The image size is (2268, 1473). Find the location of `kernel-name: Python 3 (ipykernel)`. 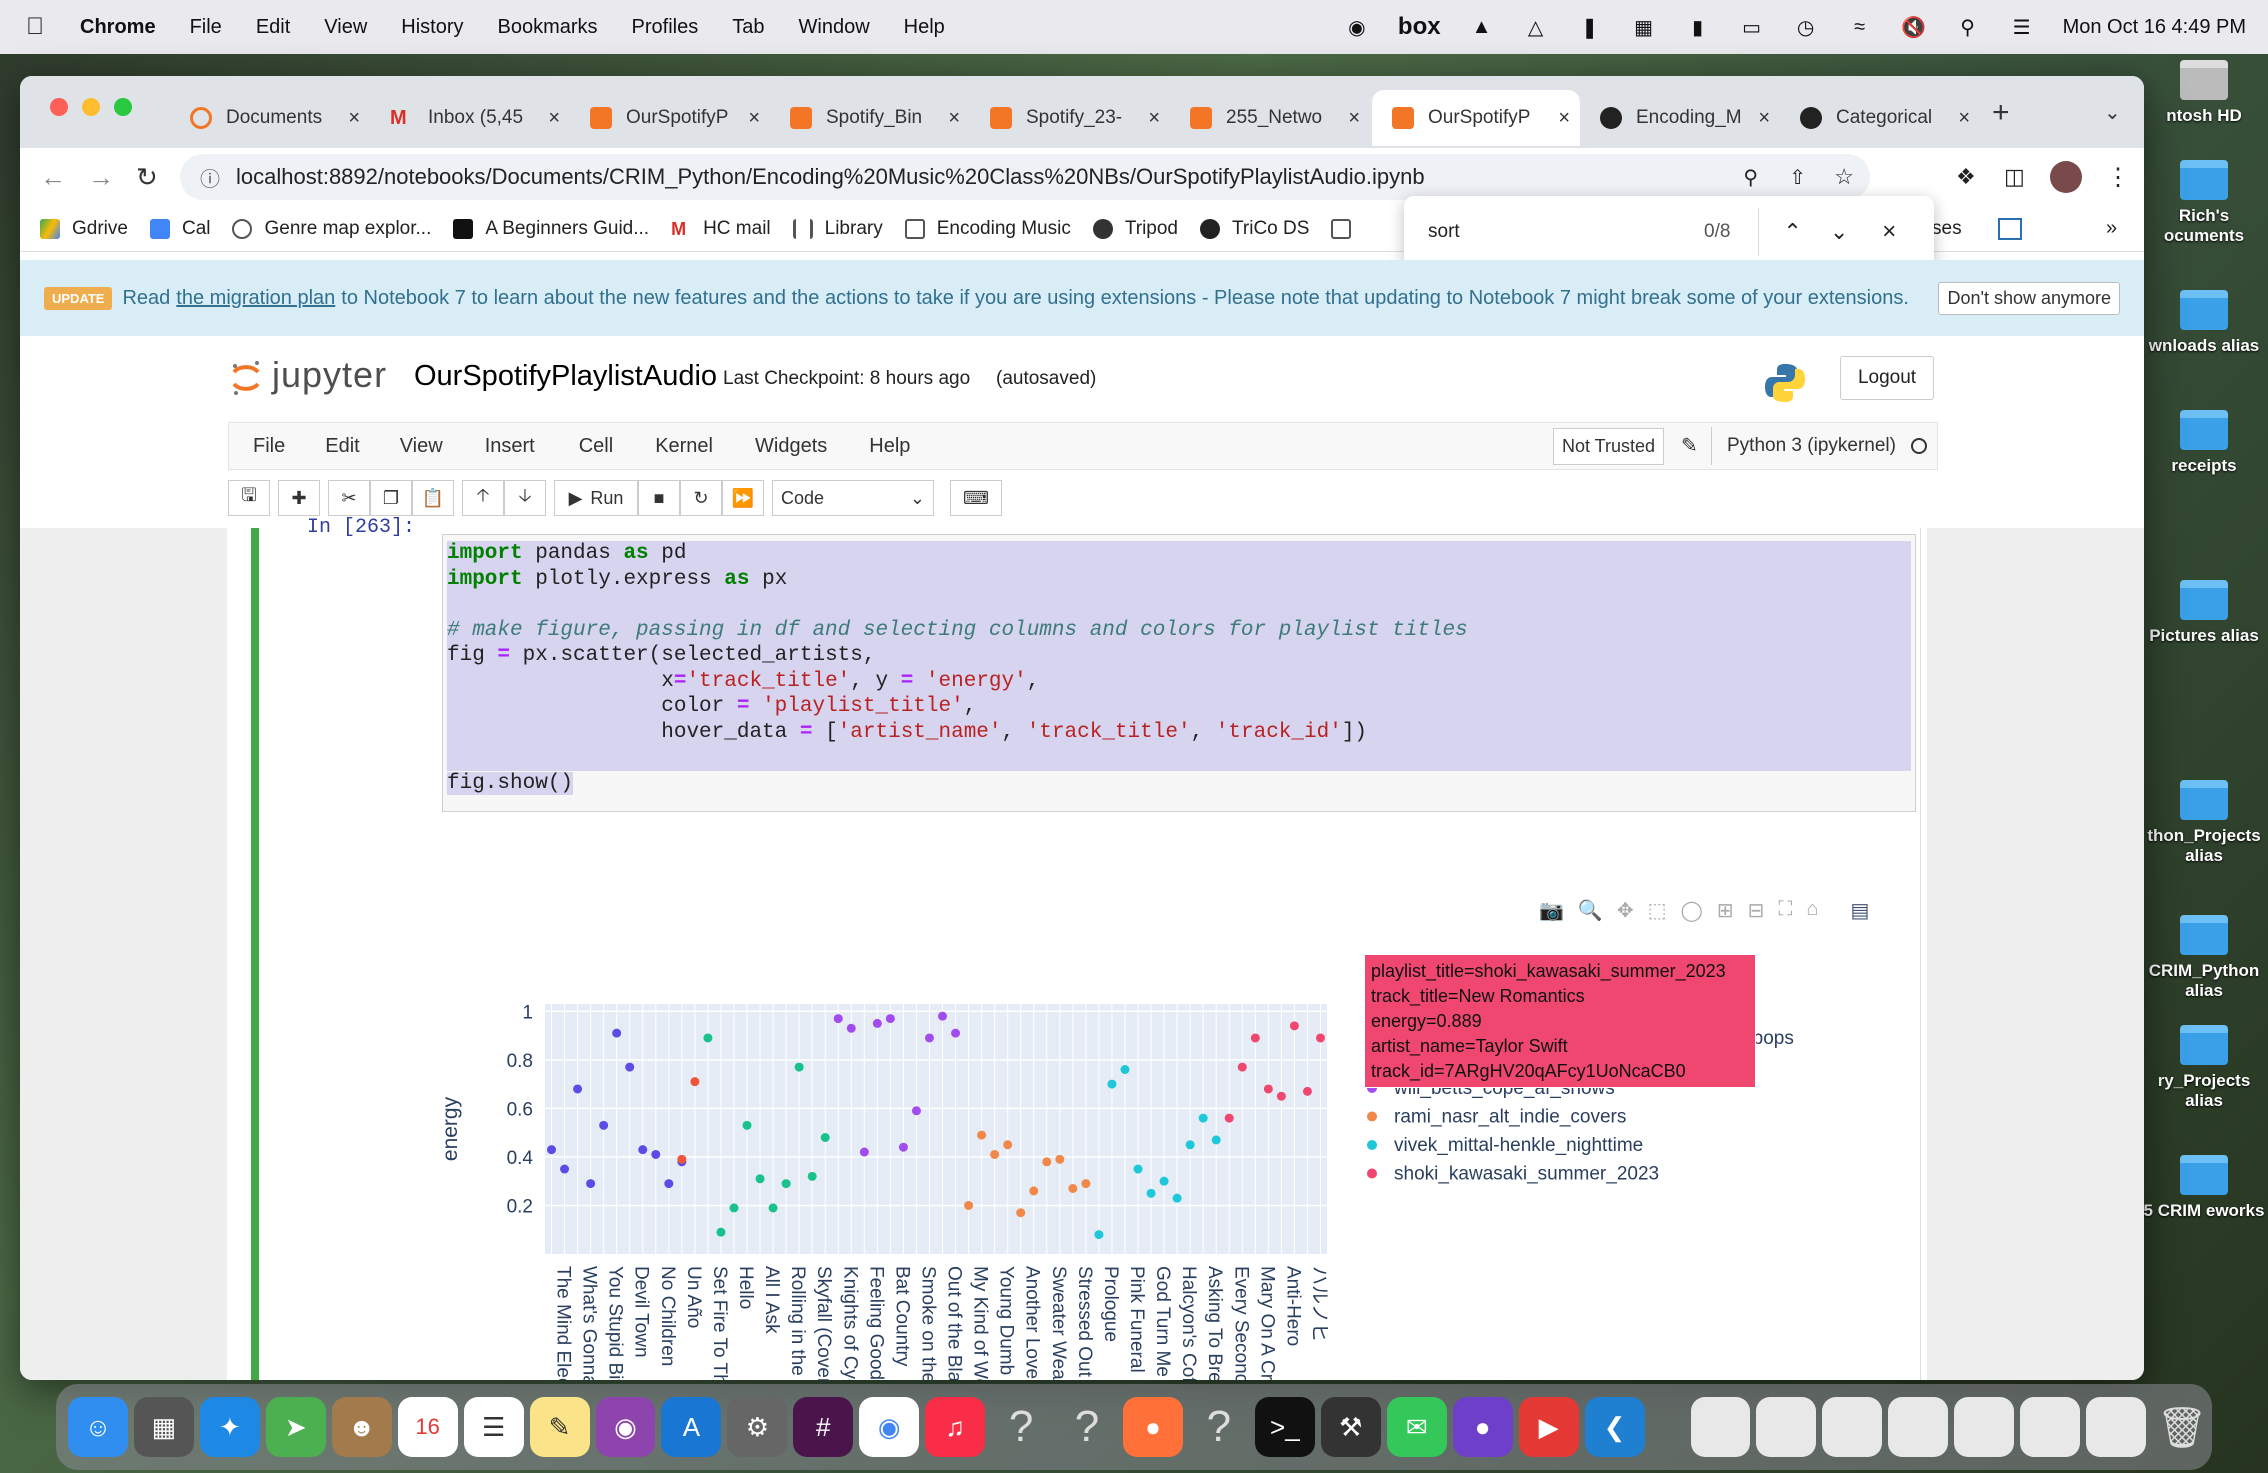

kernel-name: Python 3 (ipykernel) is located at coordinates (1811, 446).